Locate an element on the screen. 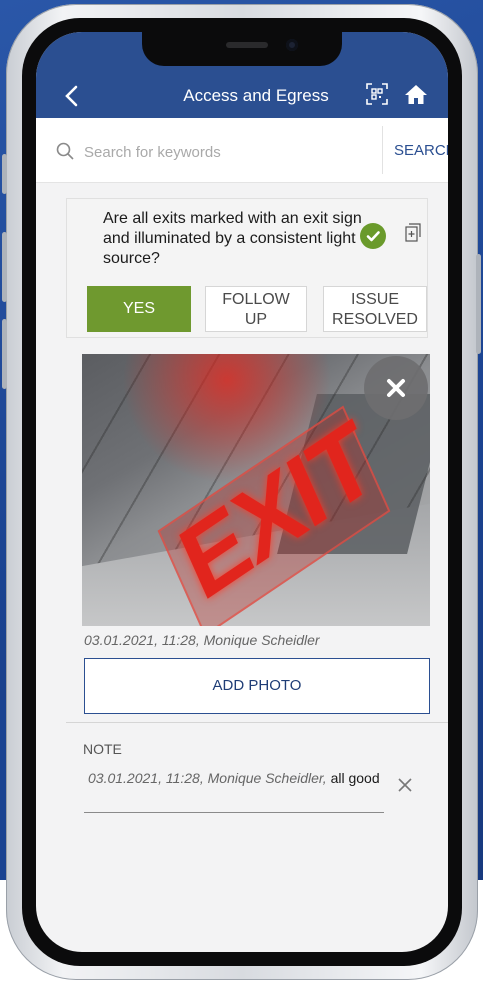 This screenshot has height=983, width=483. note-value: all good is located at coordinates (353, 778).